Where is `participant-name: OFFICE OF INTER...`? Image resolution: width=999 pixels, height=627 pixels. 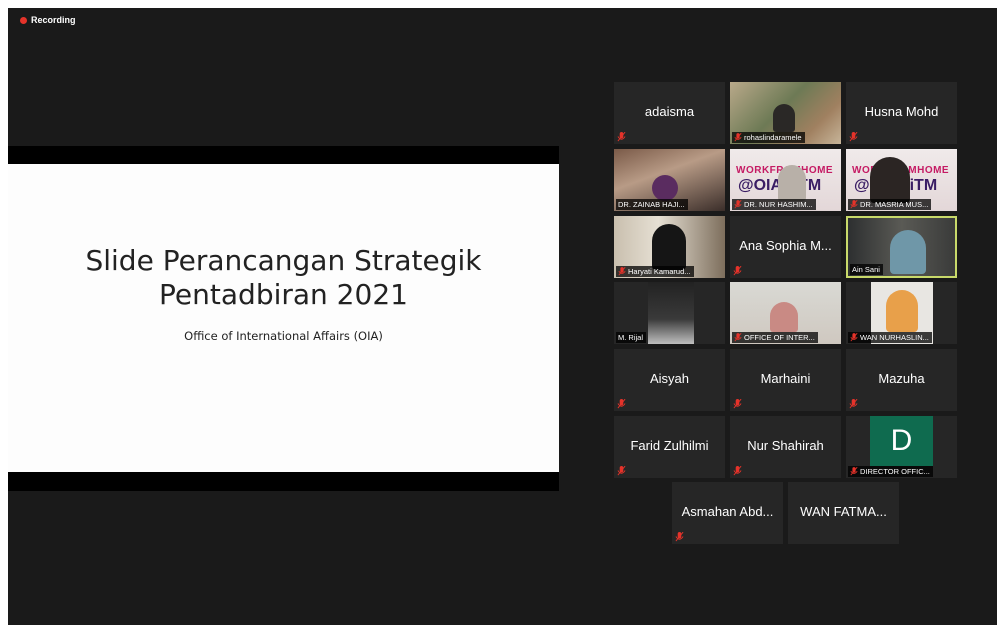 participant-name: OFFICE OF INTER... is located at coordinates (779, 337).